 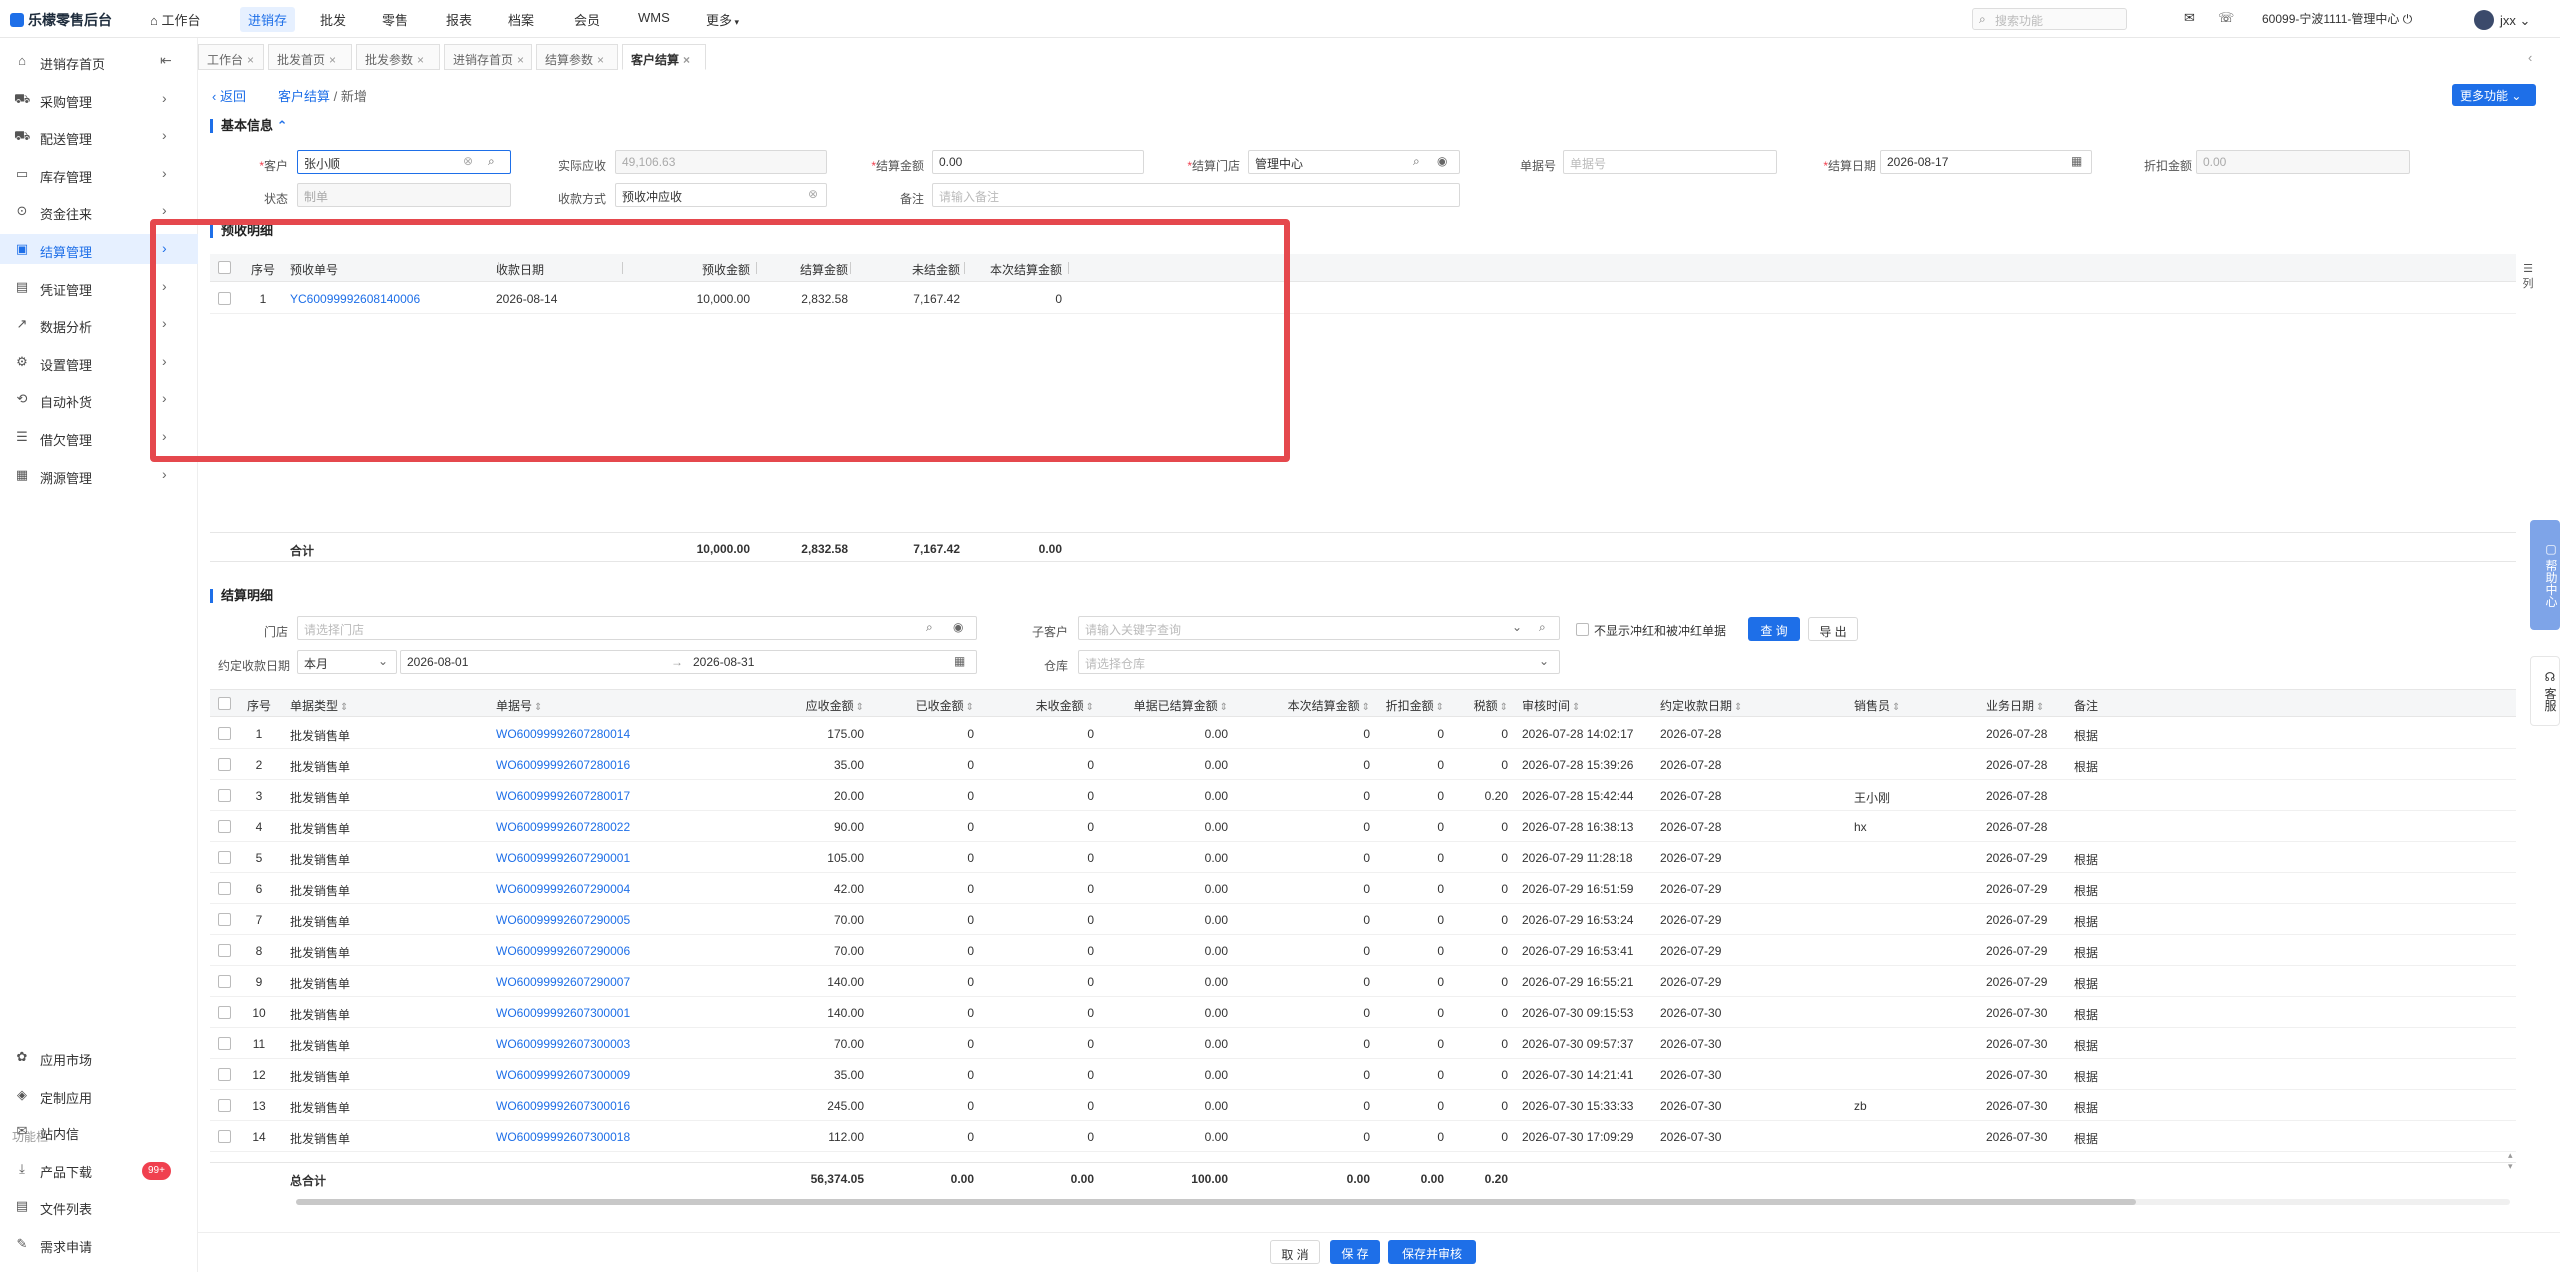 What do you see at coordinates (521, 19) in the screenshot?
I see `nav-item-5: 档案` at bounding box center [521, 19].